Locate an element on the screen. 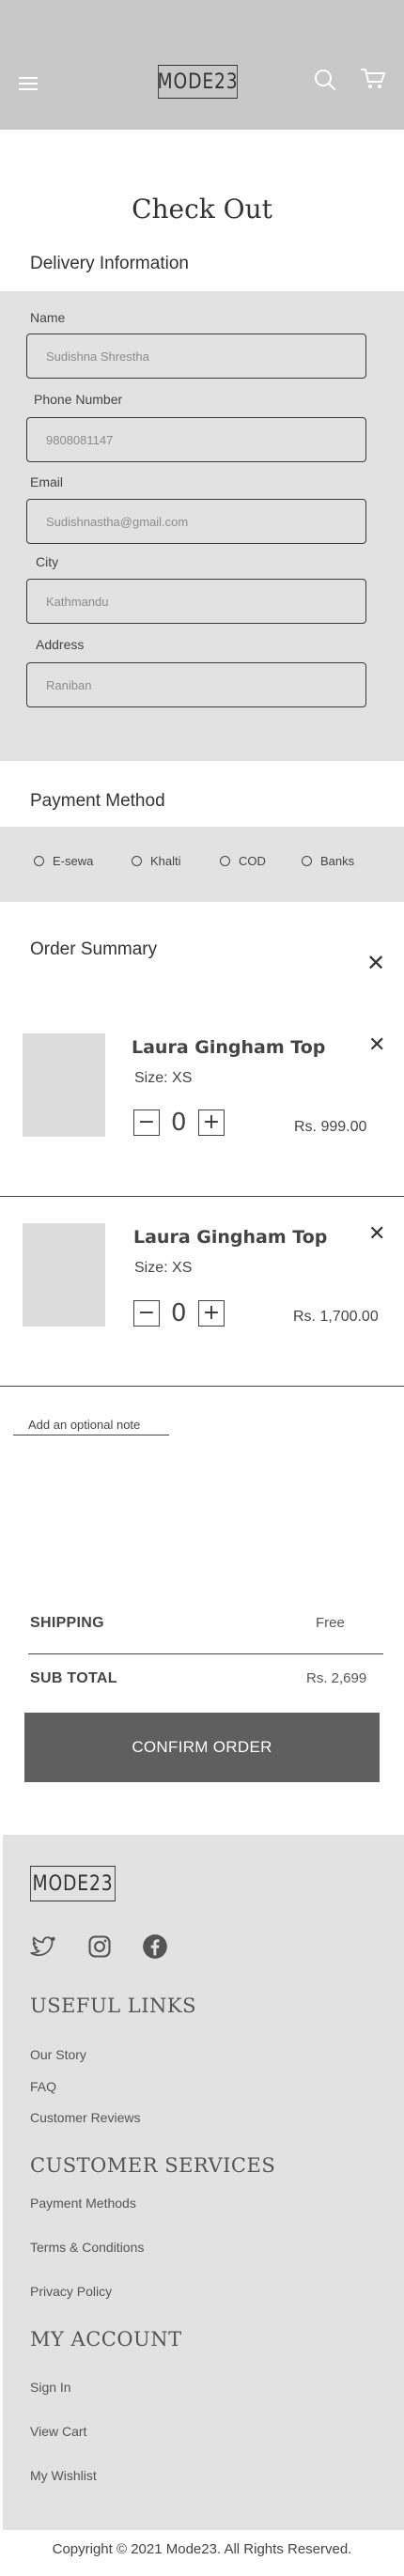 This screenshot has height=2576, width=404. payment-option-khalti: Khalti is located at coordinates (156, 861).